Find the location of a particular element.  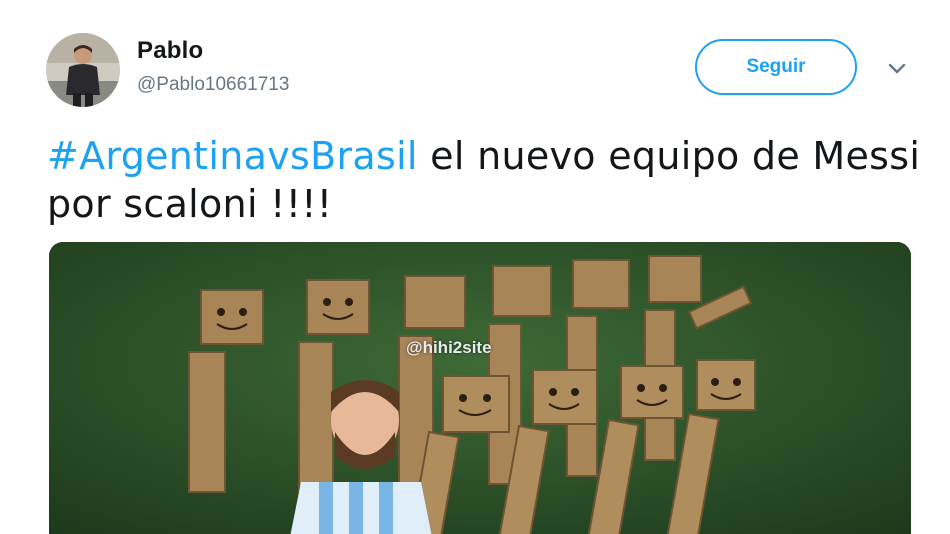

user-handle: @Pablo10661713 is located at coordinates (213, 85).